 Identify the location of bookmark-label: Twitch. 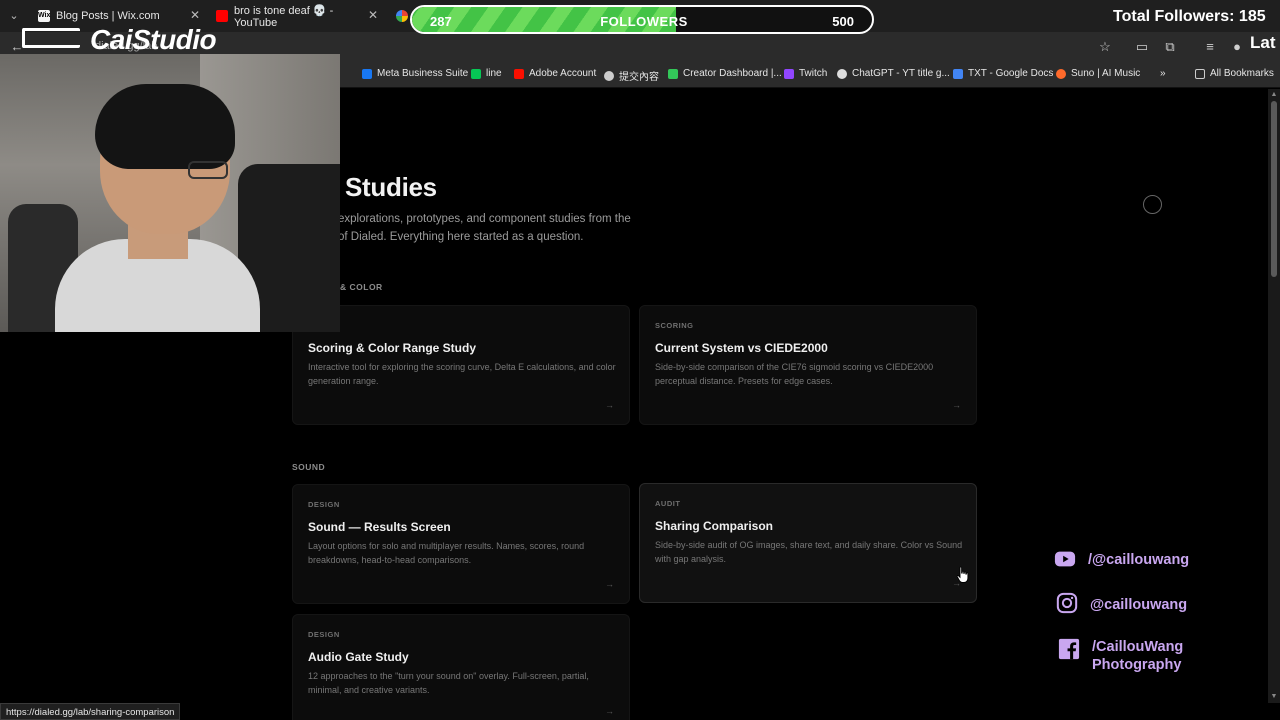
(813, 73).